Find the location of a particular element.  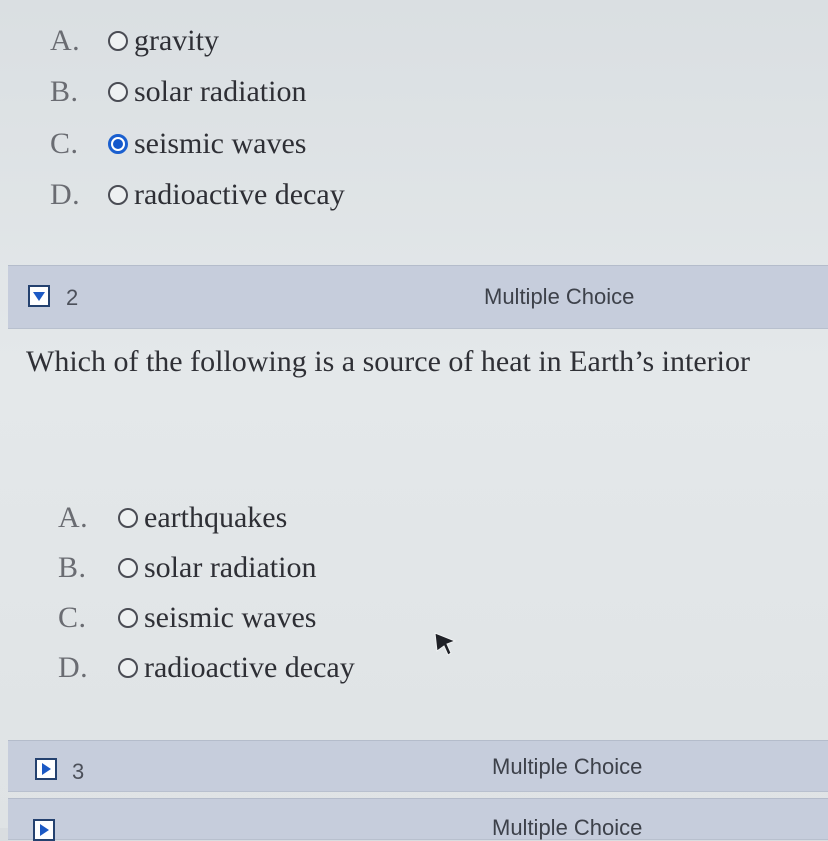

option-a: A. earthquakes is located at coordinates (172, 518).